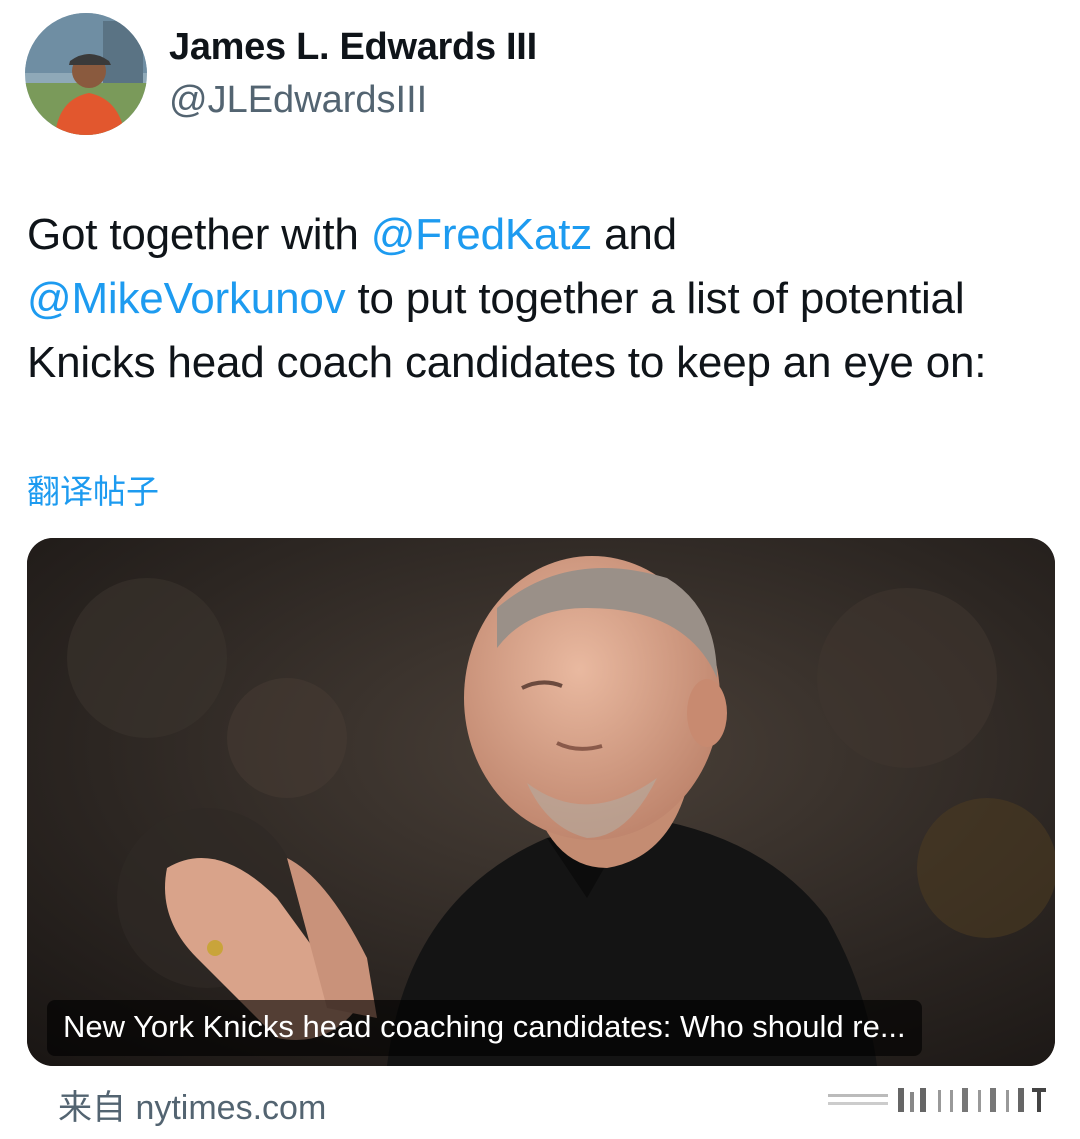 The image size is (1080, 1139). I want to click on author-handle: @JLEdwardsIII, so click(298, 100).